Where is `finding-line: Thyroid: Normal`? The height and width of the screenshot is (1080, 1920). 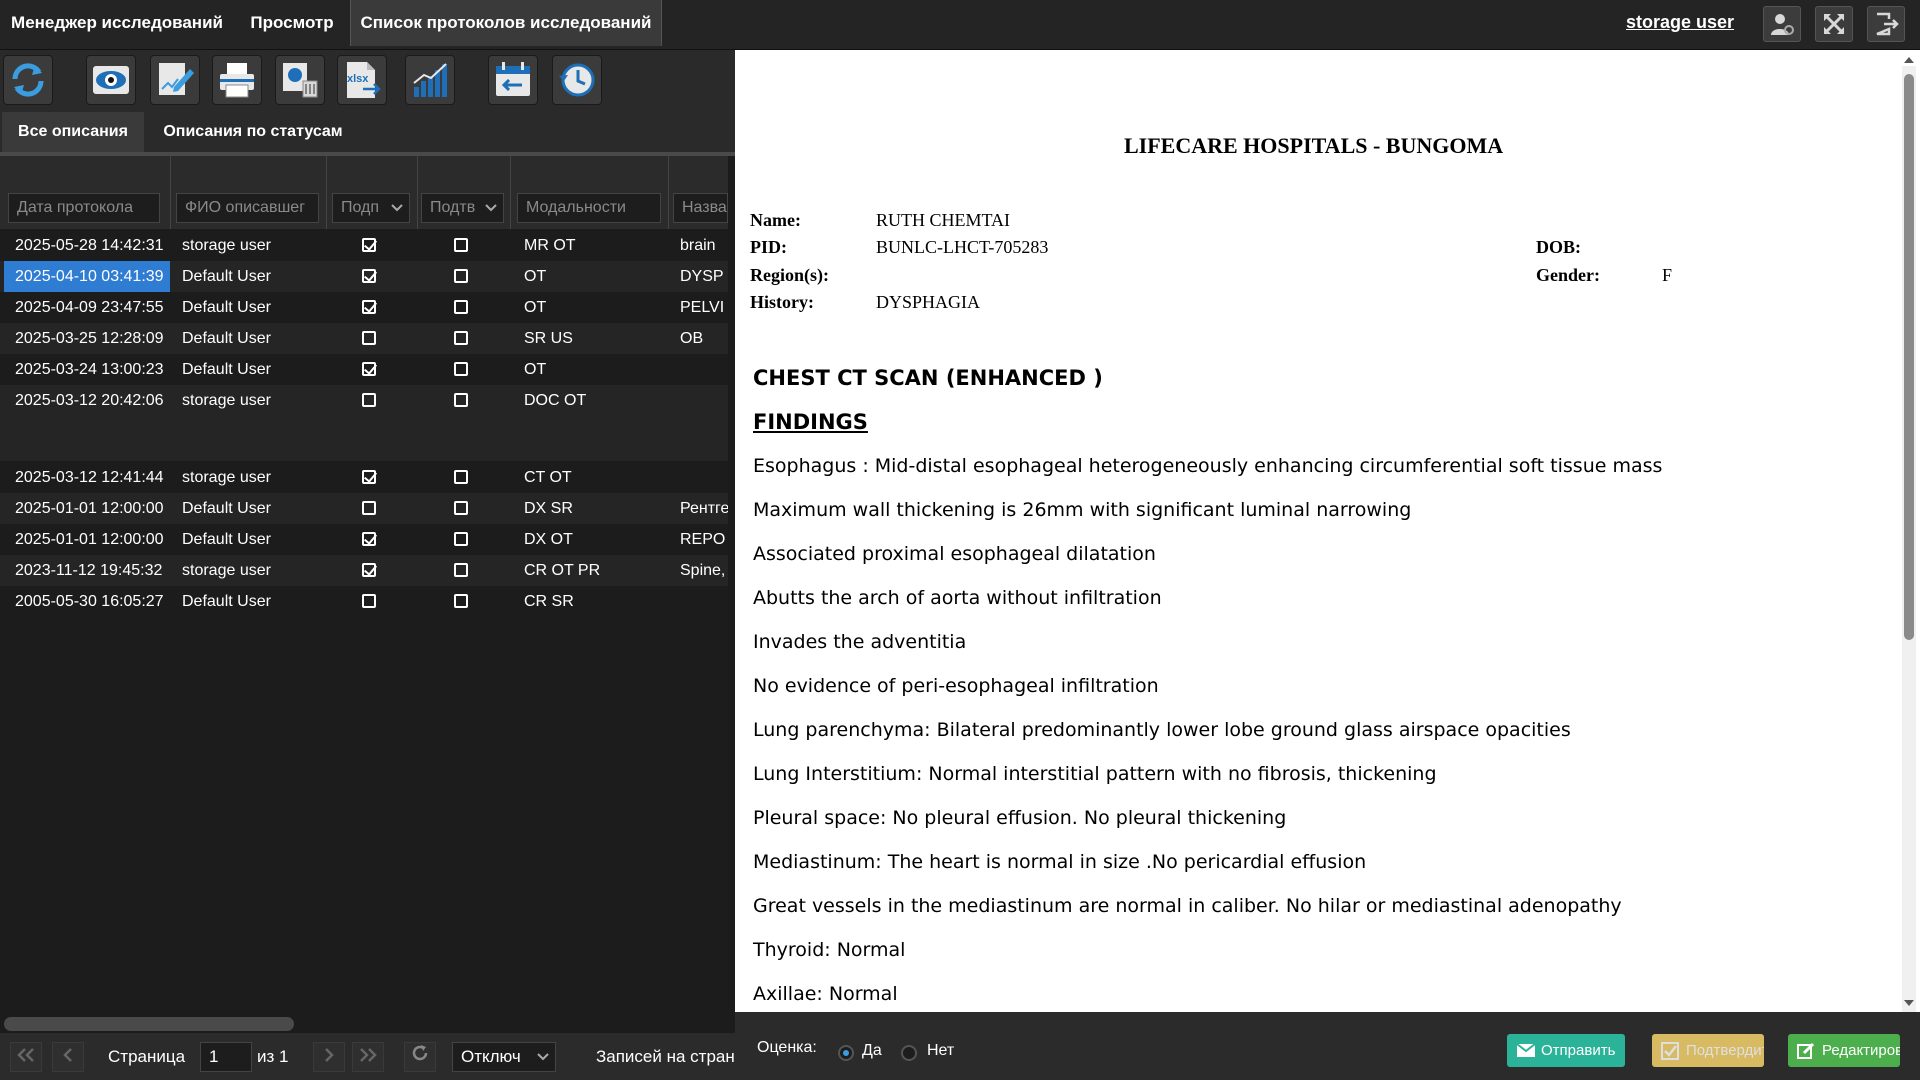 finding-line: Thyroid: Normal is located at coordinates (829, 950).